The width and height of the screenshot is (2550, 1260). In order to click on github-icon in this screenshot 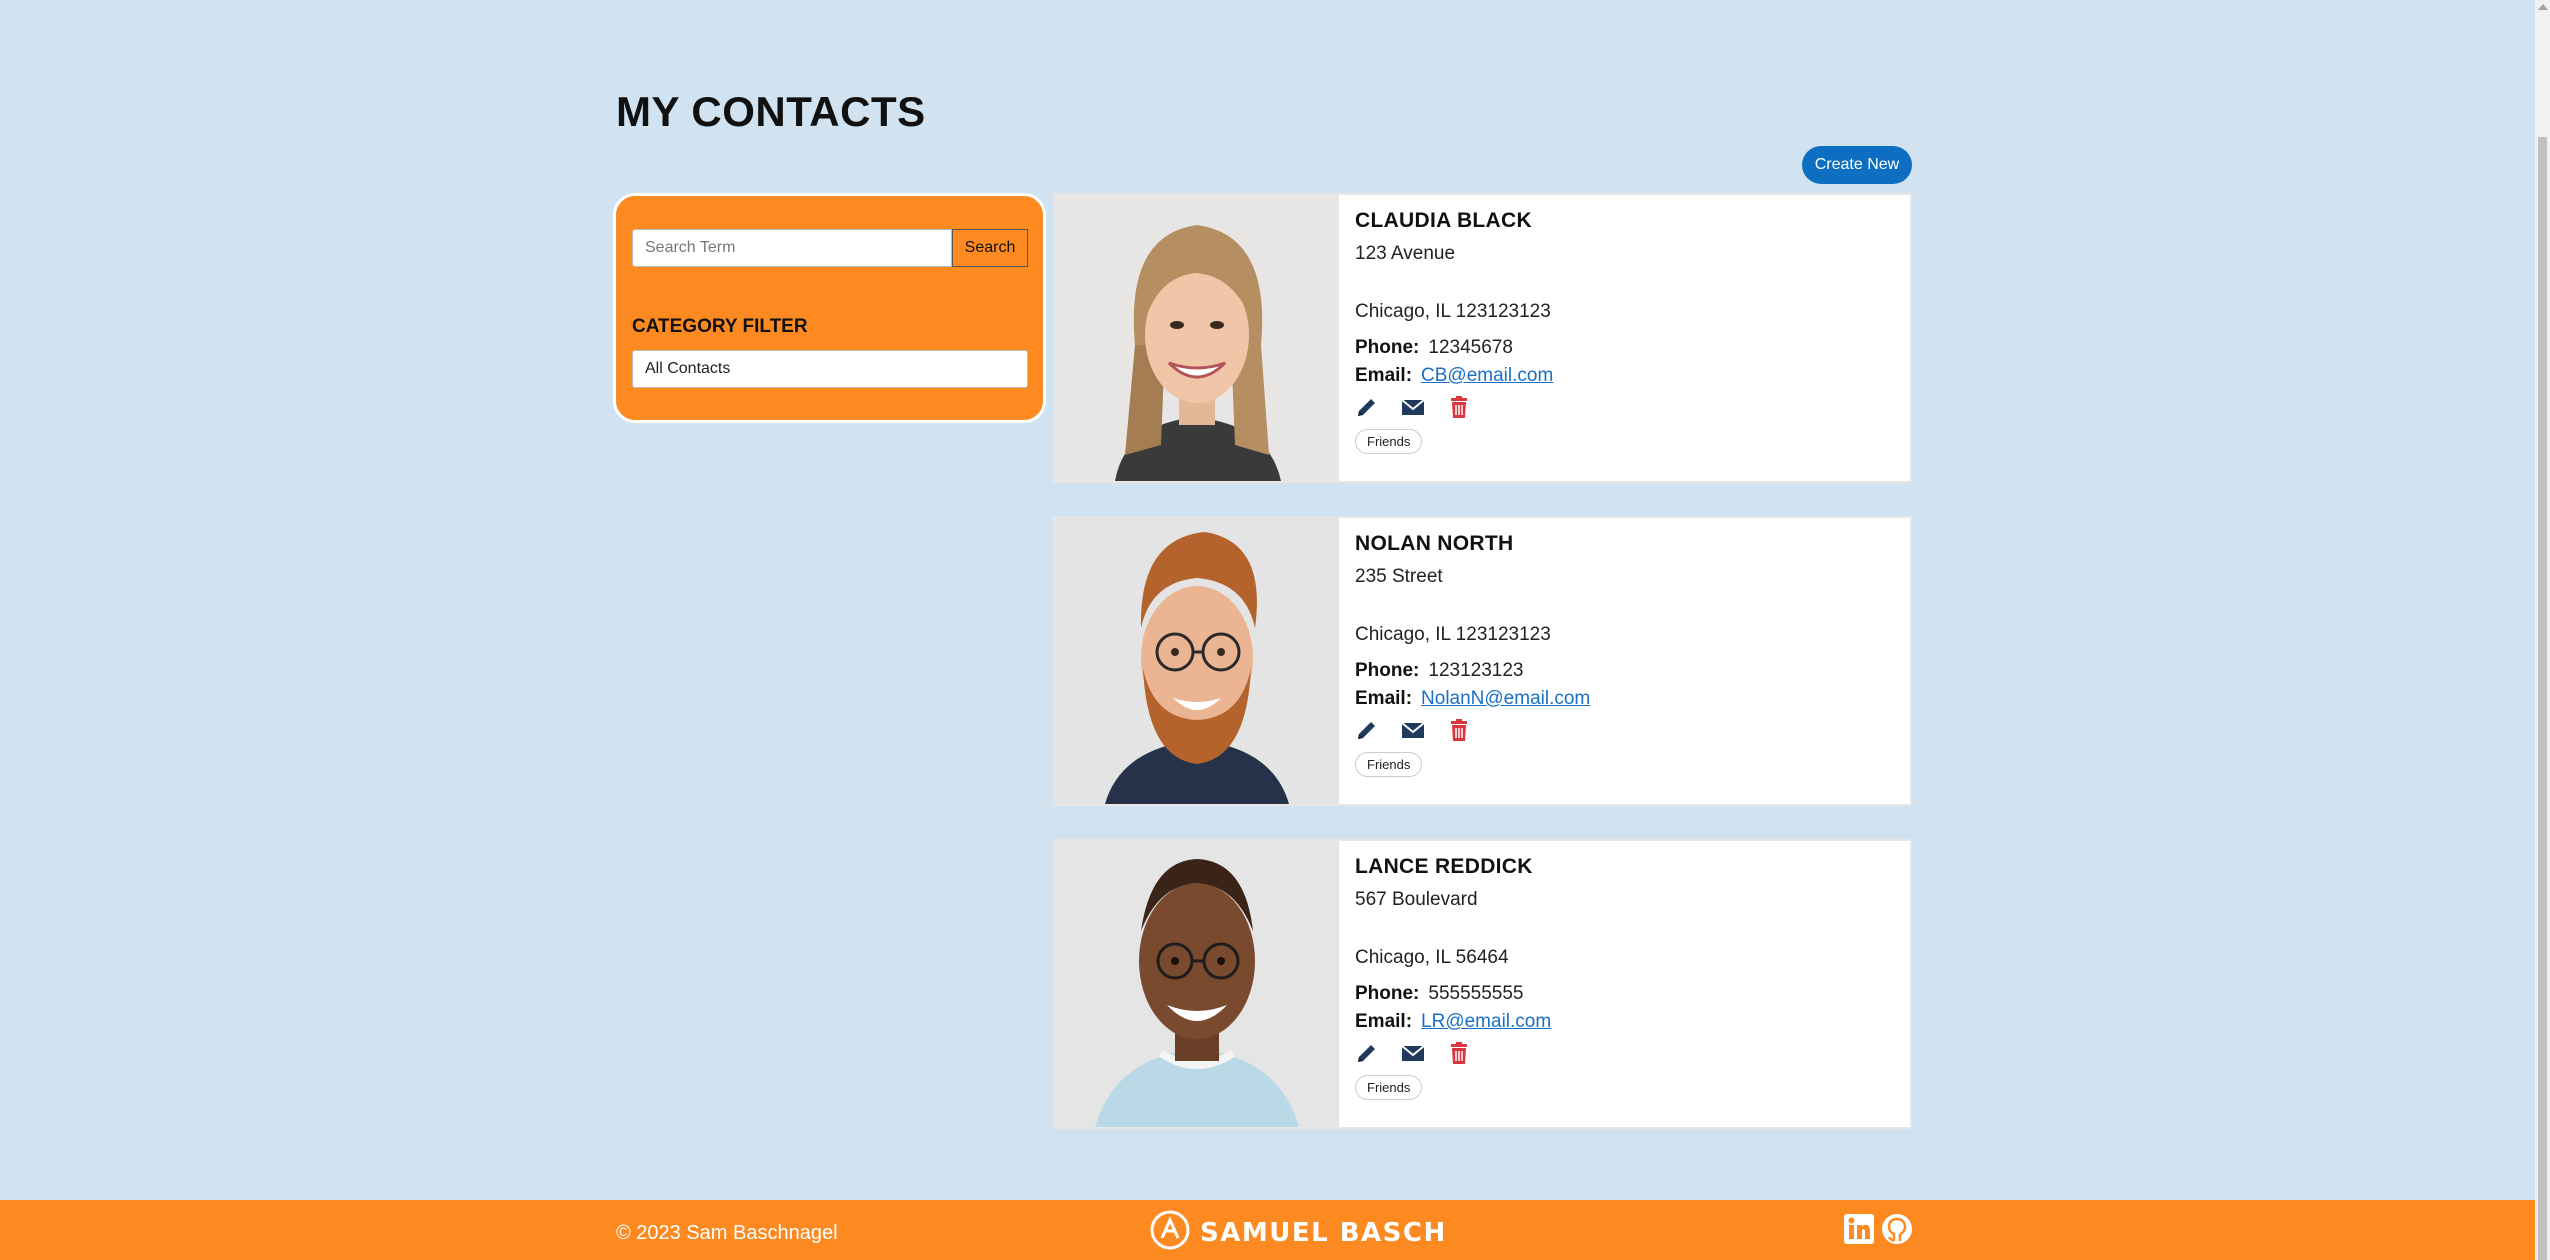, I will do `click(1897, 1229)`.